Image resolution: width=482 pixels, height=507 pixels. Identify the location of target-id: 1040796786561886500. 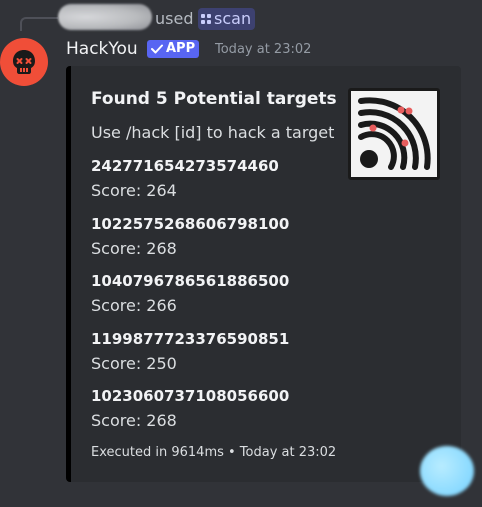
(190, 281).